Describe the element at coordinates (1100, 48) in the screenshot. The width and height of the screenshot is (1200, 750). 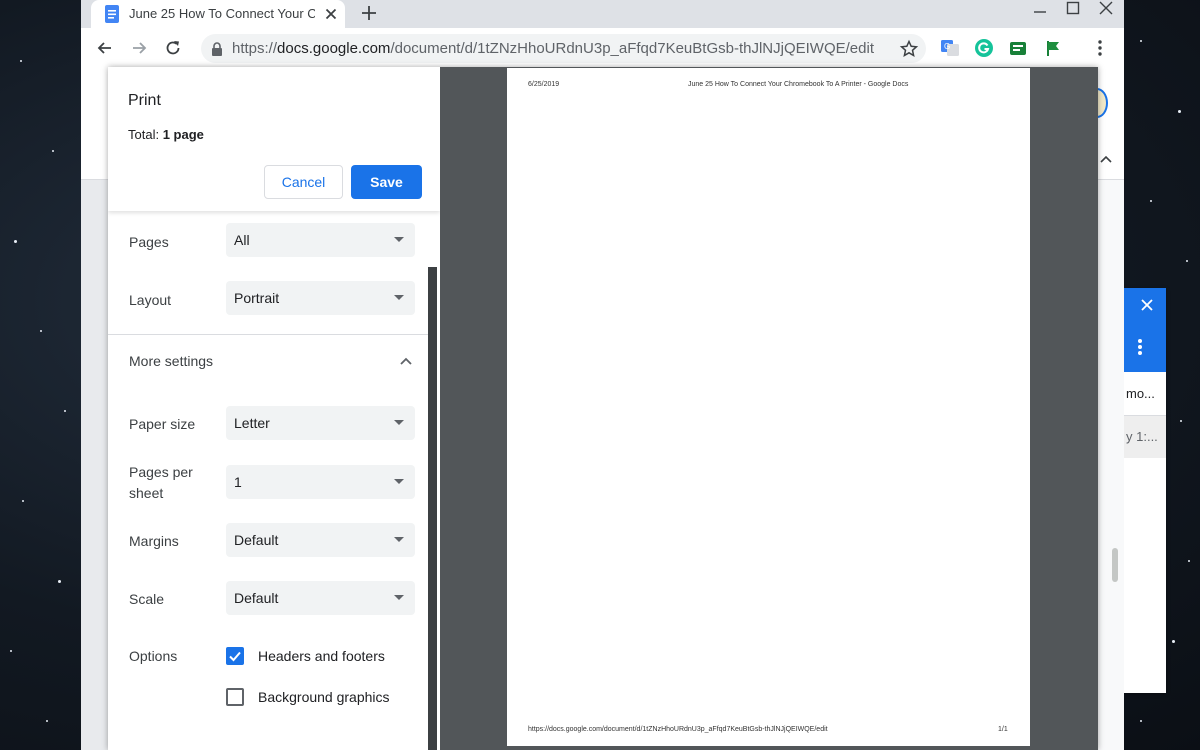
I see `menu-icon` at that location.